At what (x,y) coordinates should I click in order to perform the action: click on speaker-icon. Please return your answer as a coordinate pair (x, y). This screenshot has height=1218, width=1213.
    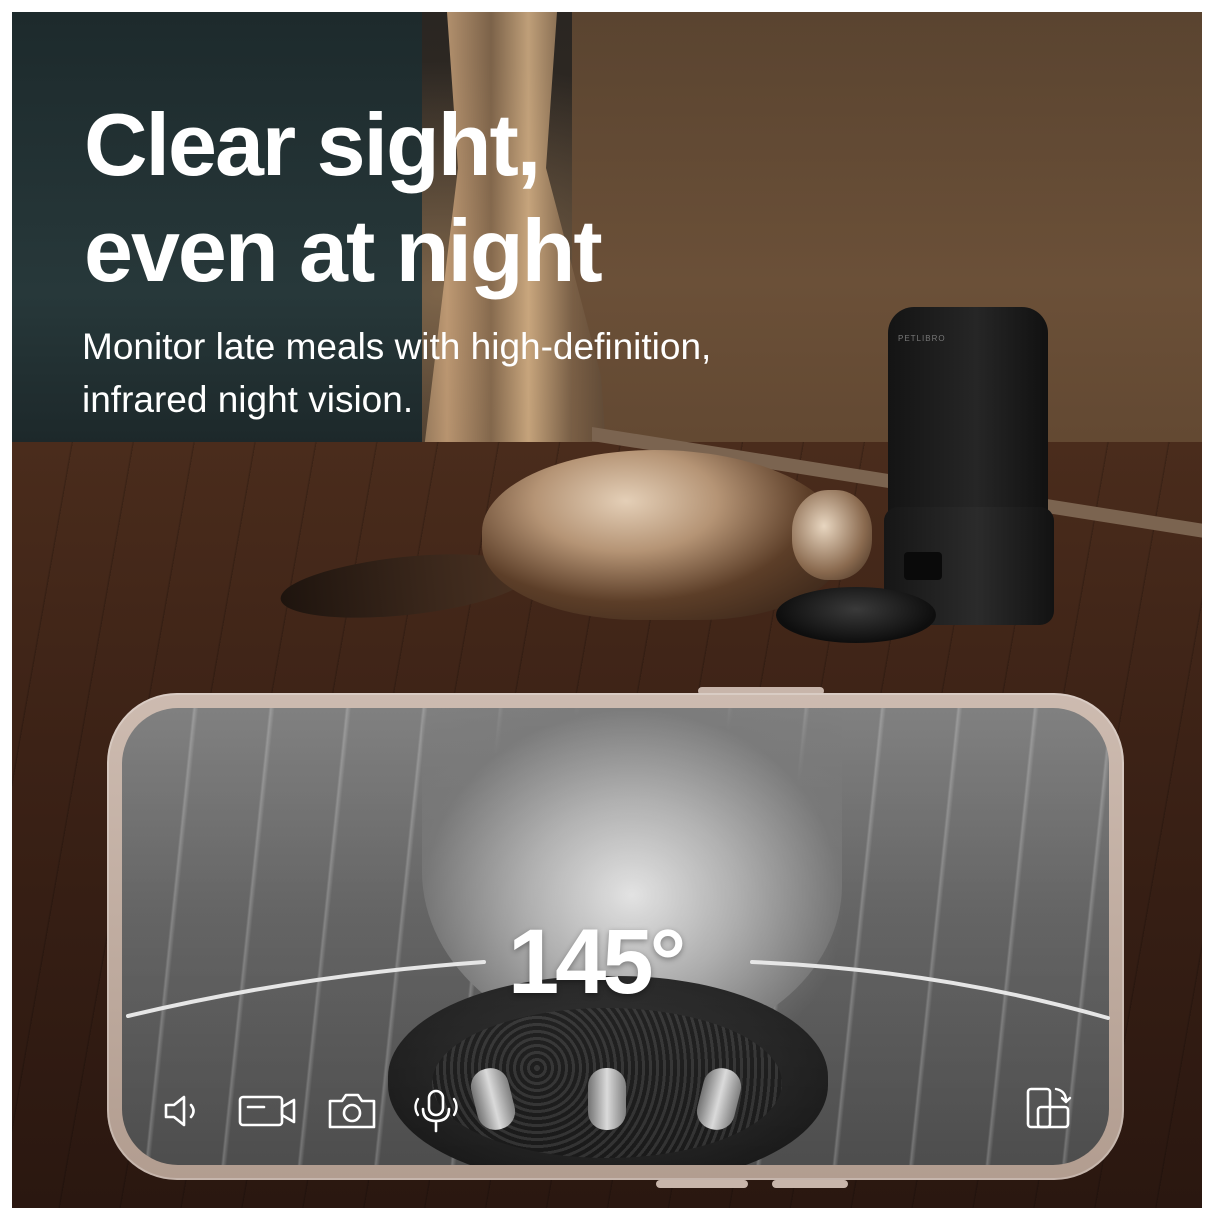
    Looking at the image, I should click on (179, 1111).